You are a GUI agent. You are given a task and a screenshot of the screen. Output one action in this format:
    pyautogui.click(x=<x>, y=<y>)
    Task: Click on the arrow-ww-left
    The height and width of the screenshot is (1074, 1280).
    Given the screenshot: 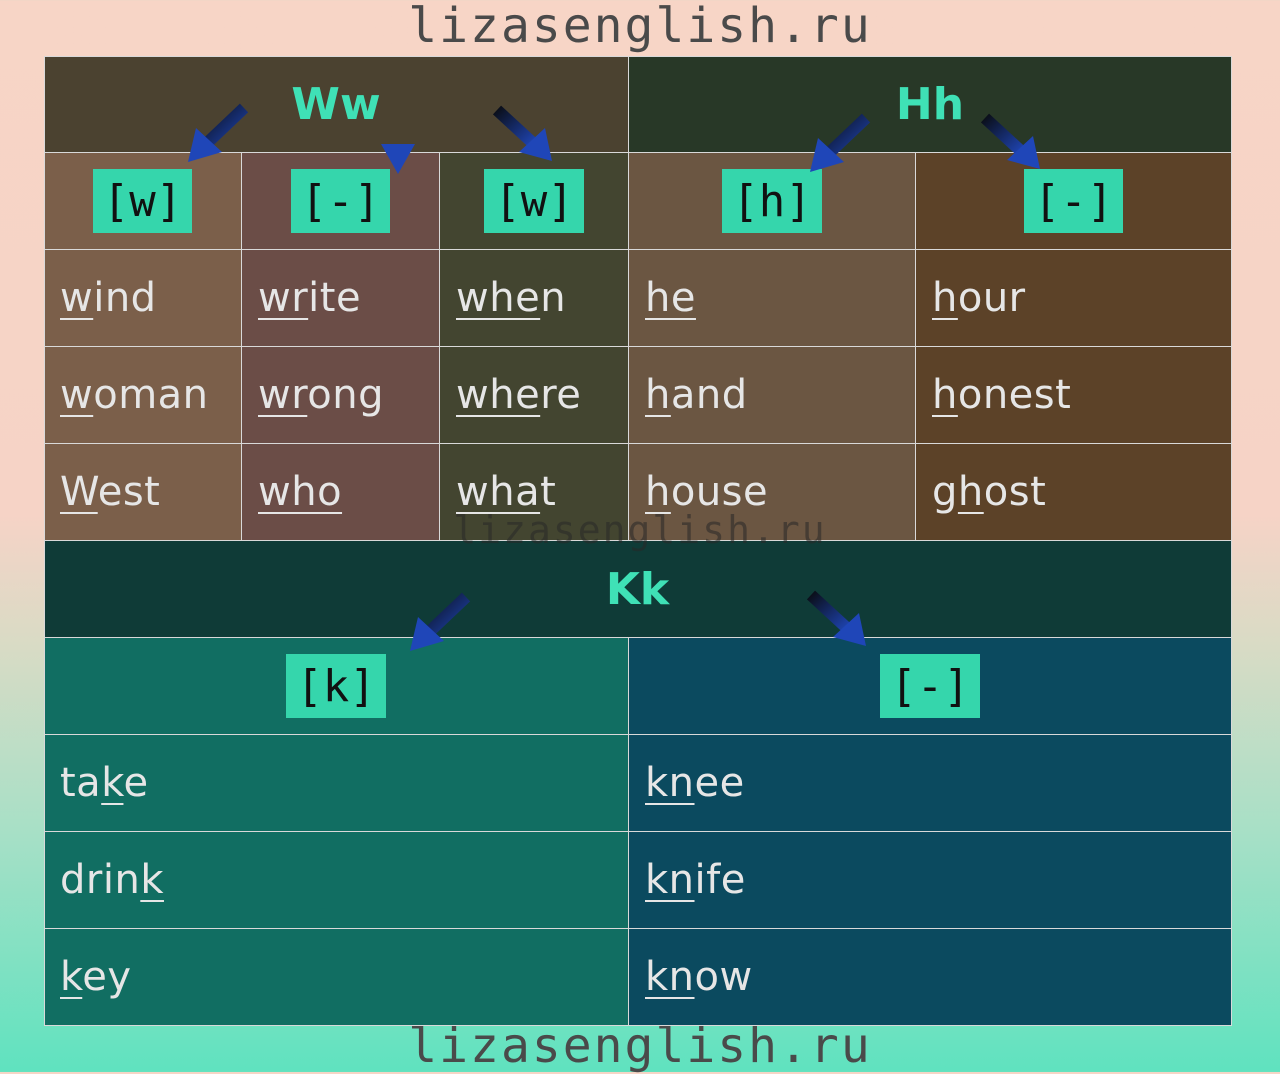 What is the action you would take?
    pyautogui.click(x=218, y=132)
    